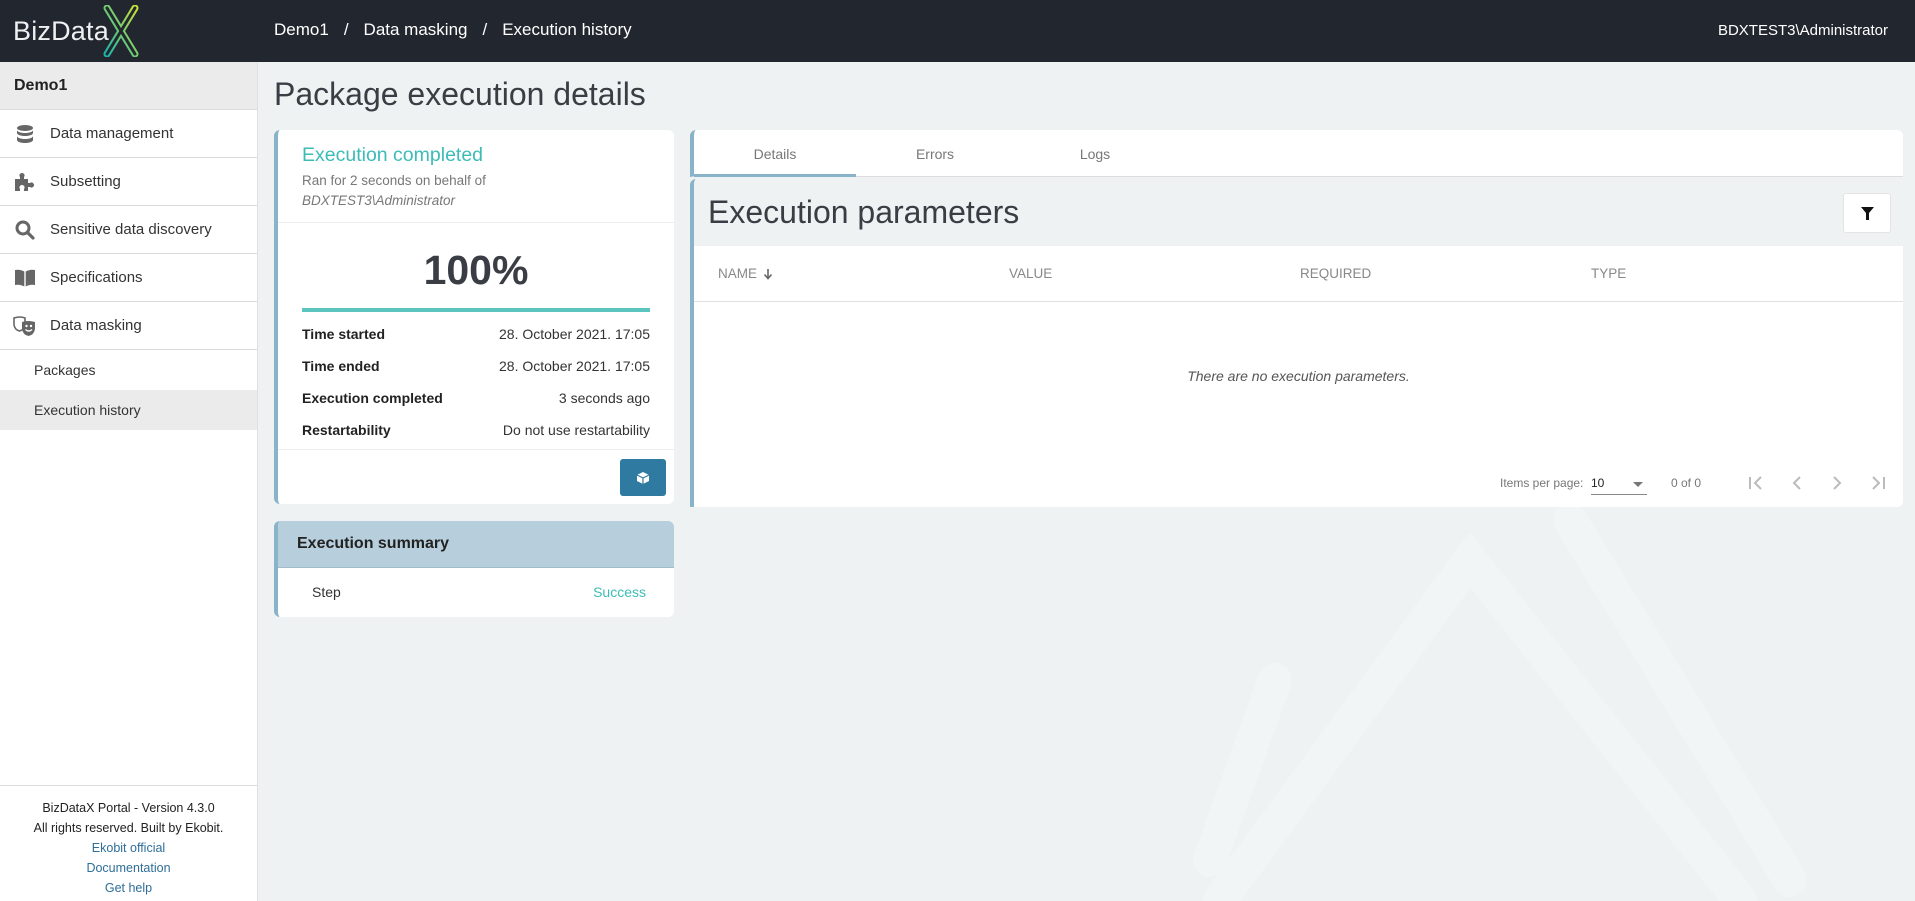  I want to click on column-header-value: VALUE, so click(1030, 273).